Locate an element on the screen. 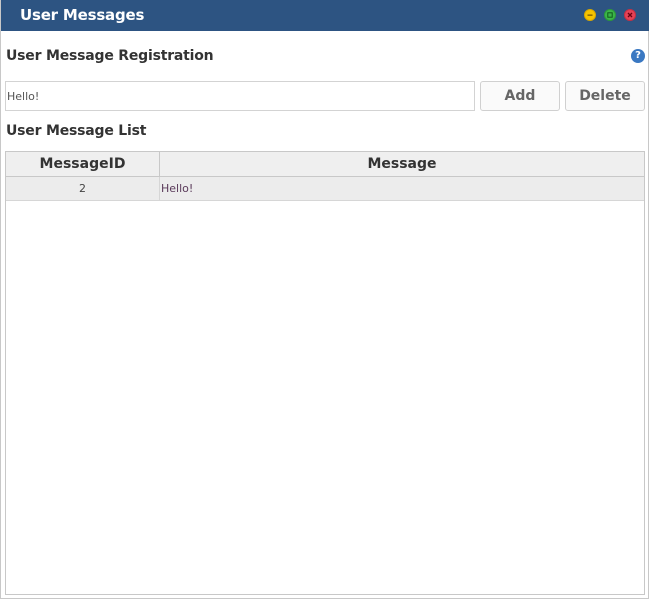  close-button is located at coordinates (630, 15).